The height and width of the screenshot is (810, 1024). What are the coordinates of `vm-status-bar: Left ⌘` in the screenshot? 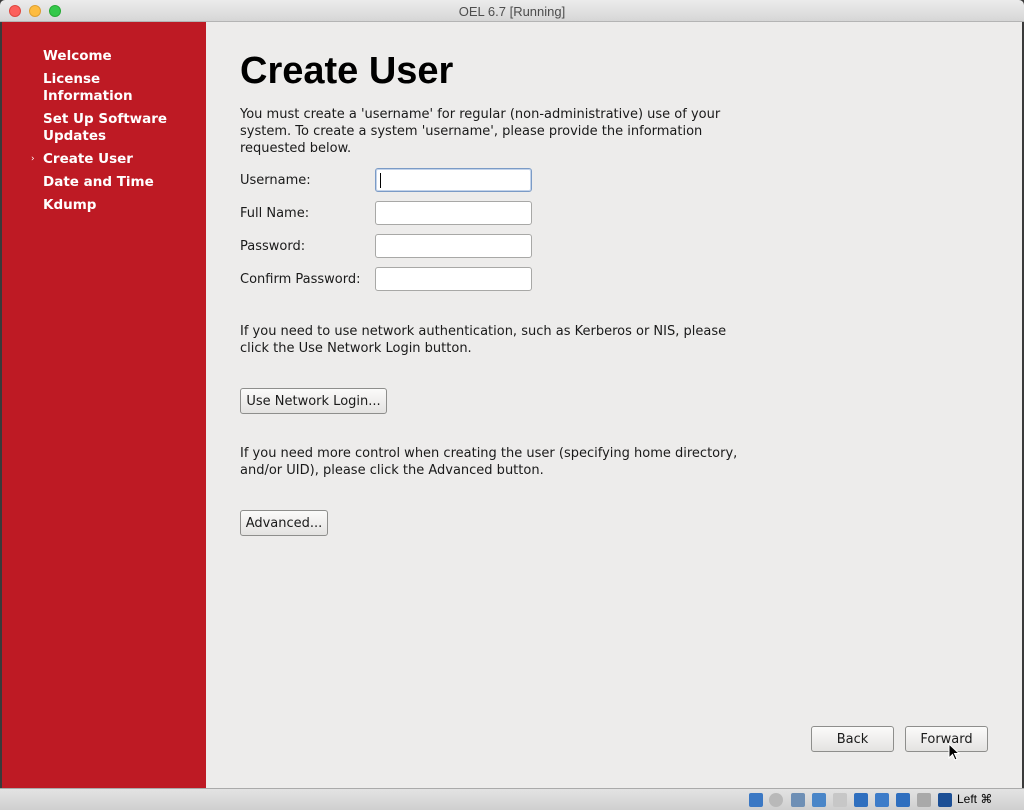 It's located at (512, 799).